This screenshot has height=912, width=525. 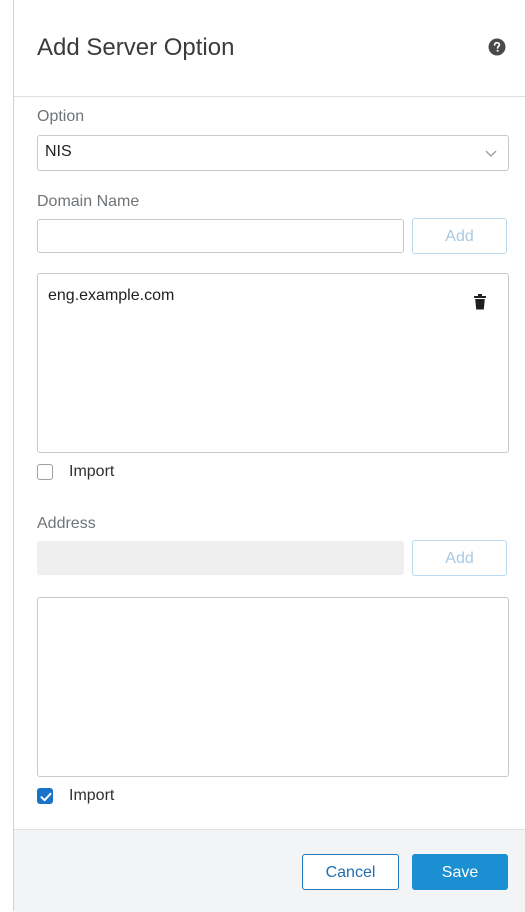 I want to click on dialog-footer: Cancel Save, so click(x=269, y=870).